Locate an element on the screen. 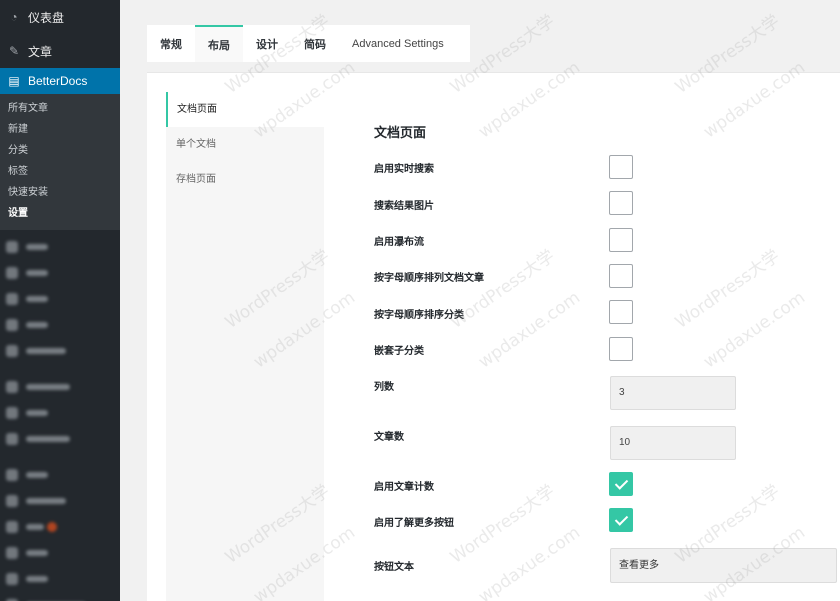  settings-tabs: 常规 布局 设计 简码 Advanced Settings is located at coordinates (308, 43).